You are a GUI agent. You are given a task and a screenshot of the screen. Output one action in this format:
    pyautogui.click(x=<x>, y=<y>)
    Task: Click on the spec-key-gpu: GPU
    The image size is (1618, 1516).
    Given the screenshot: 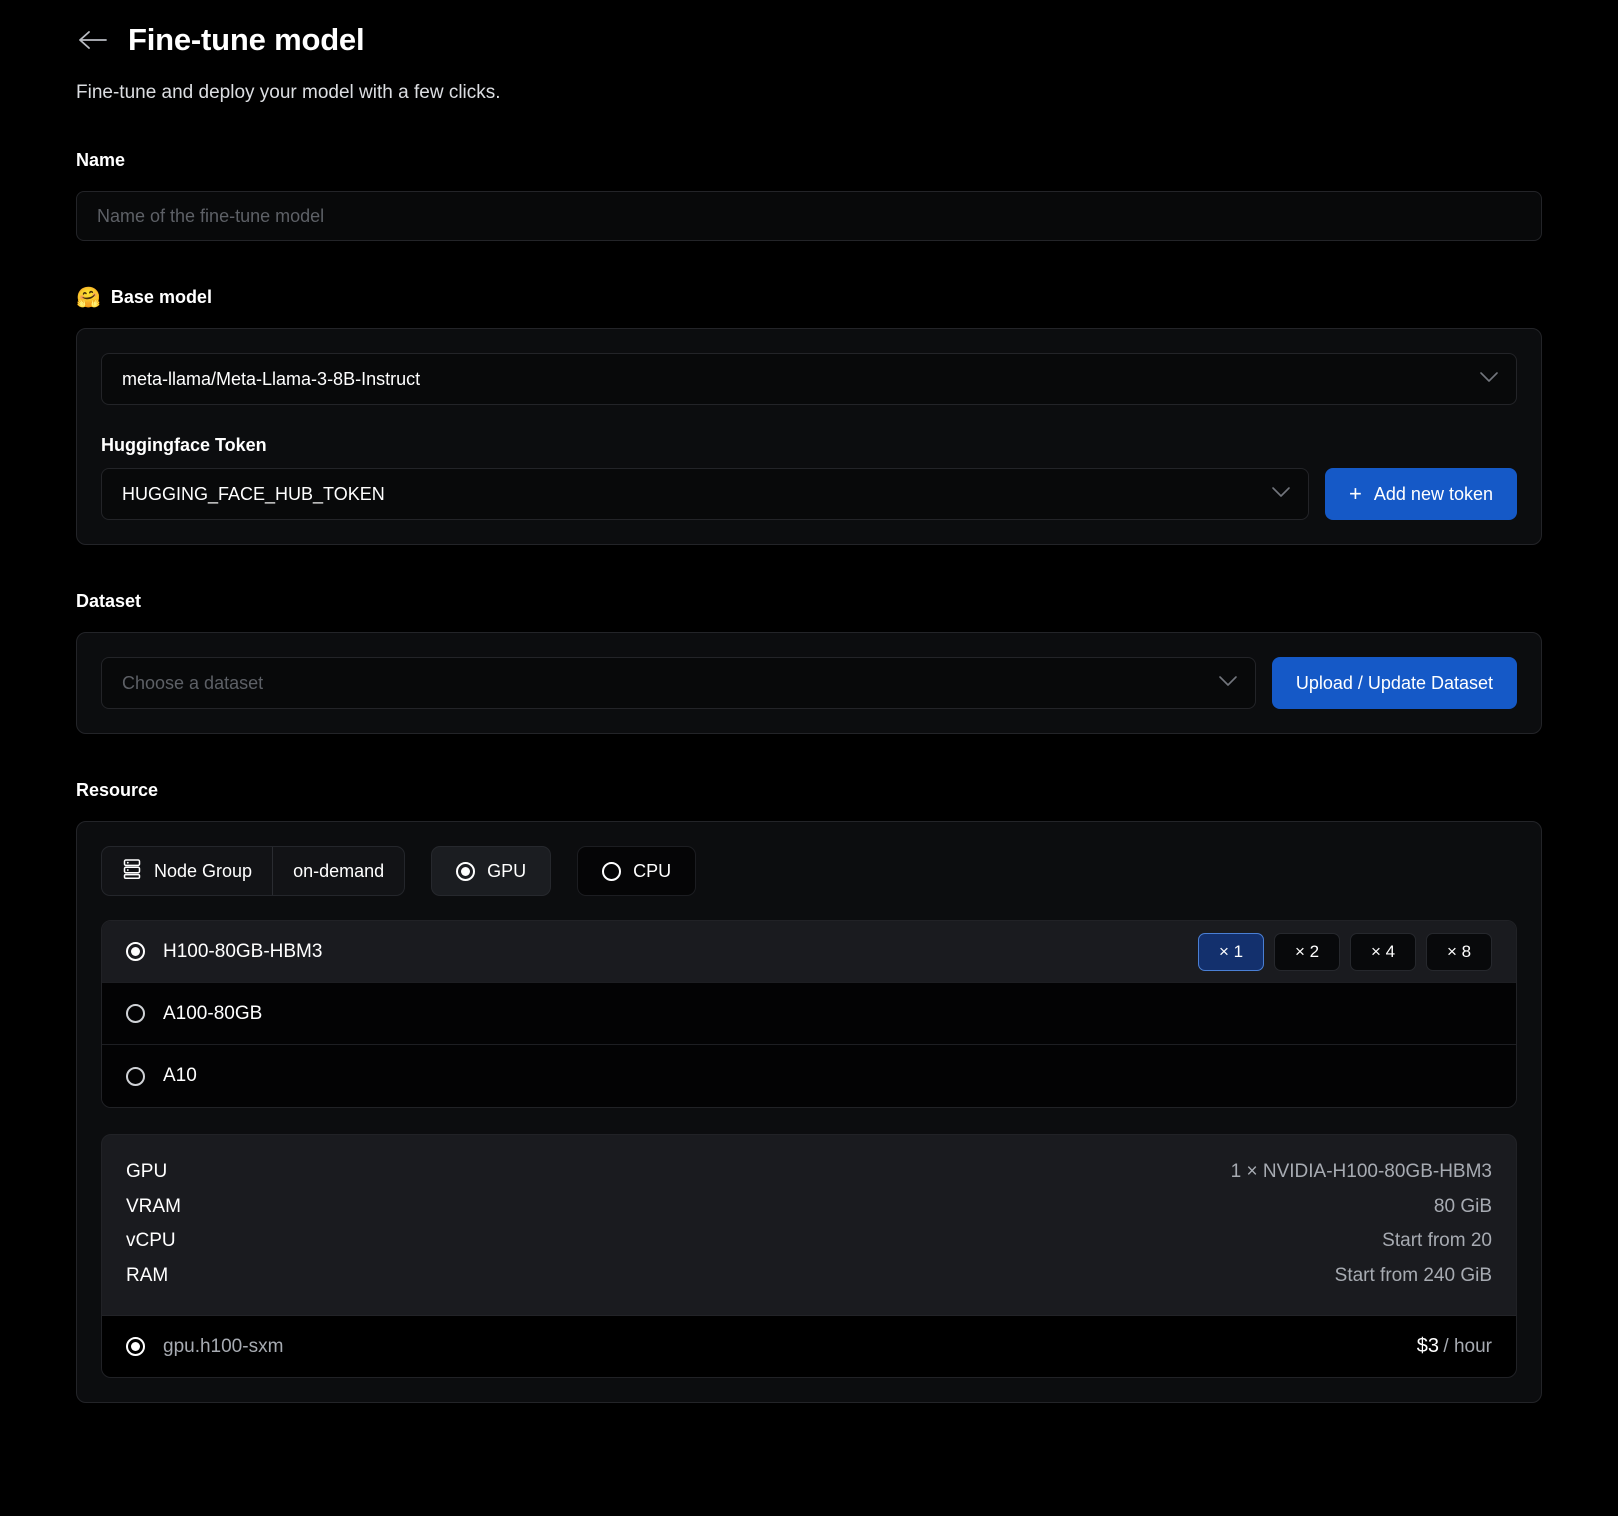 What is the action you would take?
    pyautogui.click(x=147, y=1171)
    